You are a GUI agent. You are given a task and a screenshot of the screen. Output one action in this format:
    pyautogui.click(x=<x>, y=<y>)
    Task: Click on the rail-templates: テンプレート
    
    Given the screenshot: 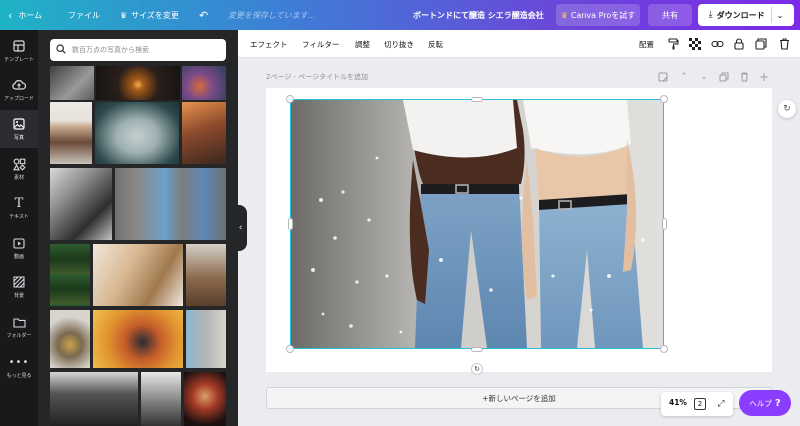 What is the action you would take?
    pyautogui.click(x=19, y=51)
    